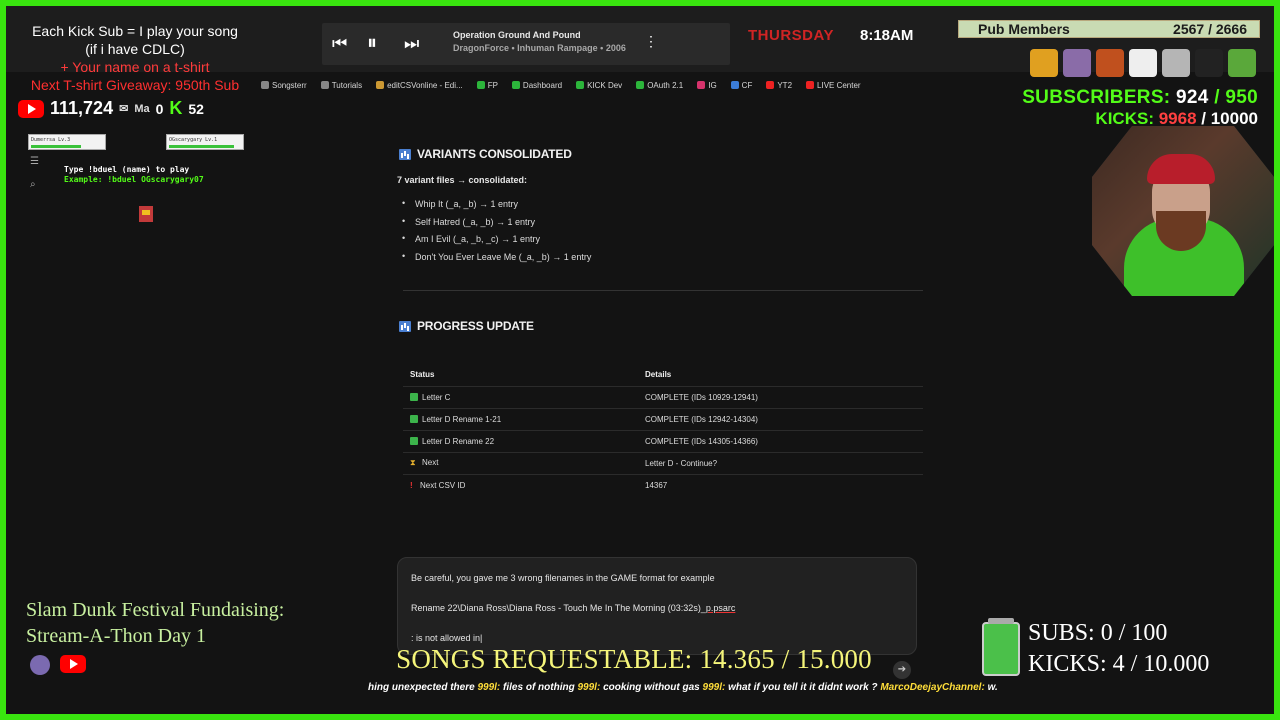  What do you see at coordinates (33, 184) in the screenshot?
I see `search-icon: ⌕` at bounding box center [33, 184].